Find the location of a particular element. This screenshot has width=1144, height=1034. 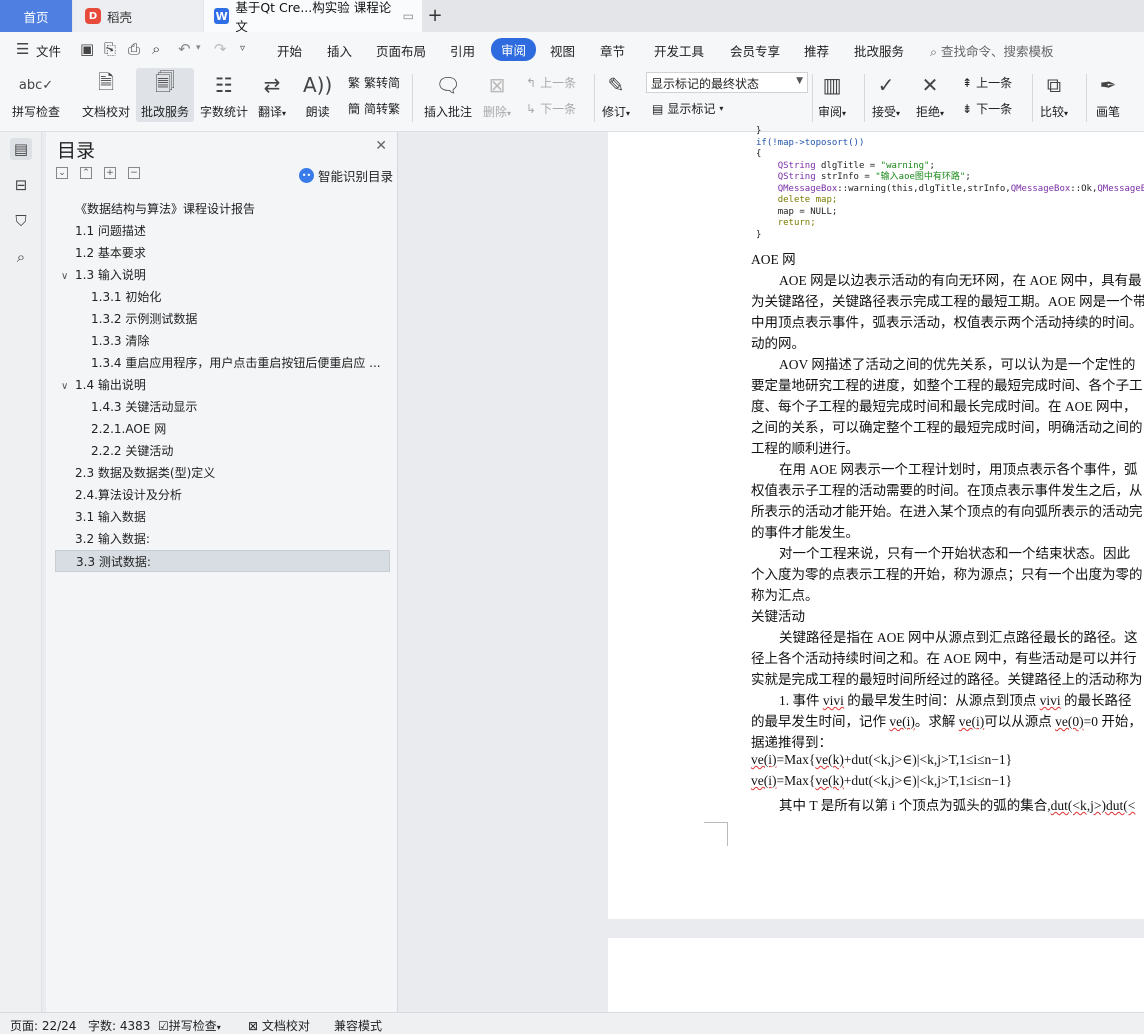

word-count-indicator: 字数: 4383 is located at coordinates (119, 1025).